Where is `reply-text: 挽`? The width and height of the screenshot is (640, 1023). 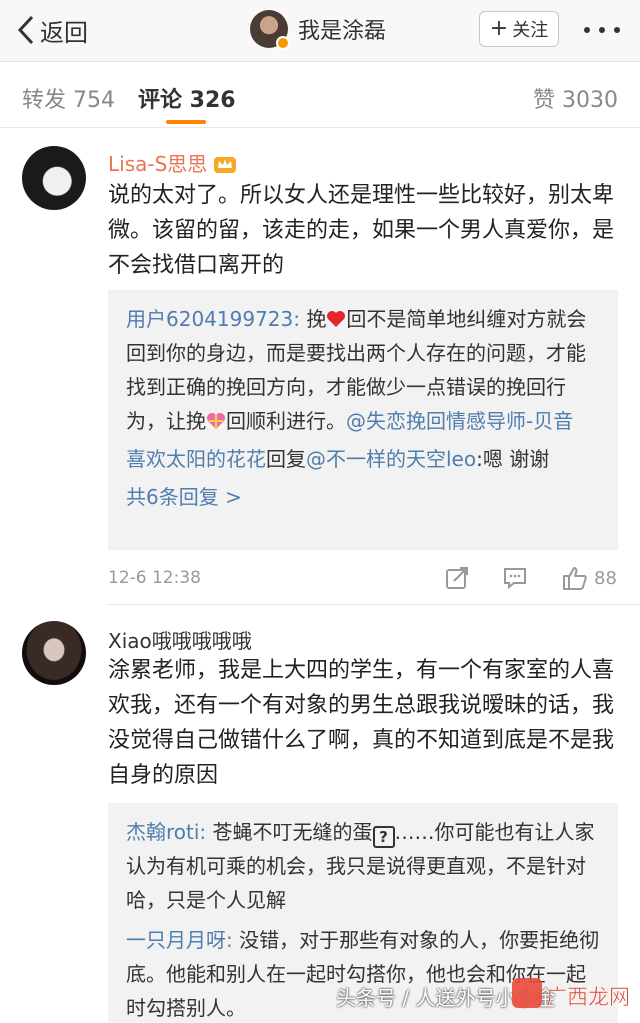
reply-text: 挽 is located at coordinates (313, 319).